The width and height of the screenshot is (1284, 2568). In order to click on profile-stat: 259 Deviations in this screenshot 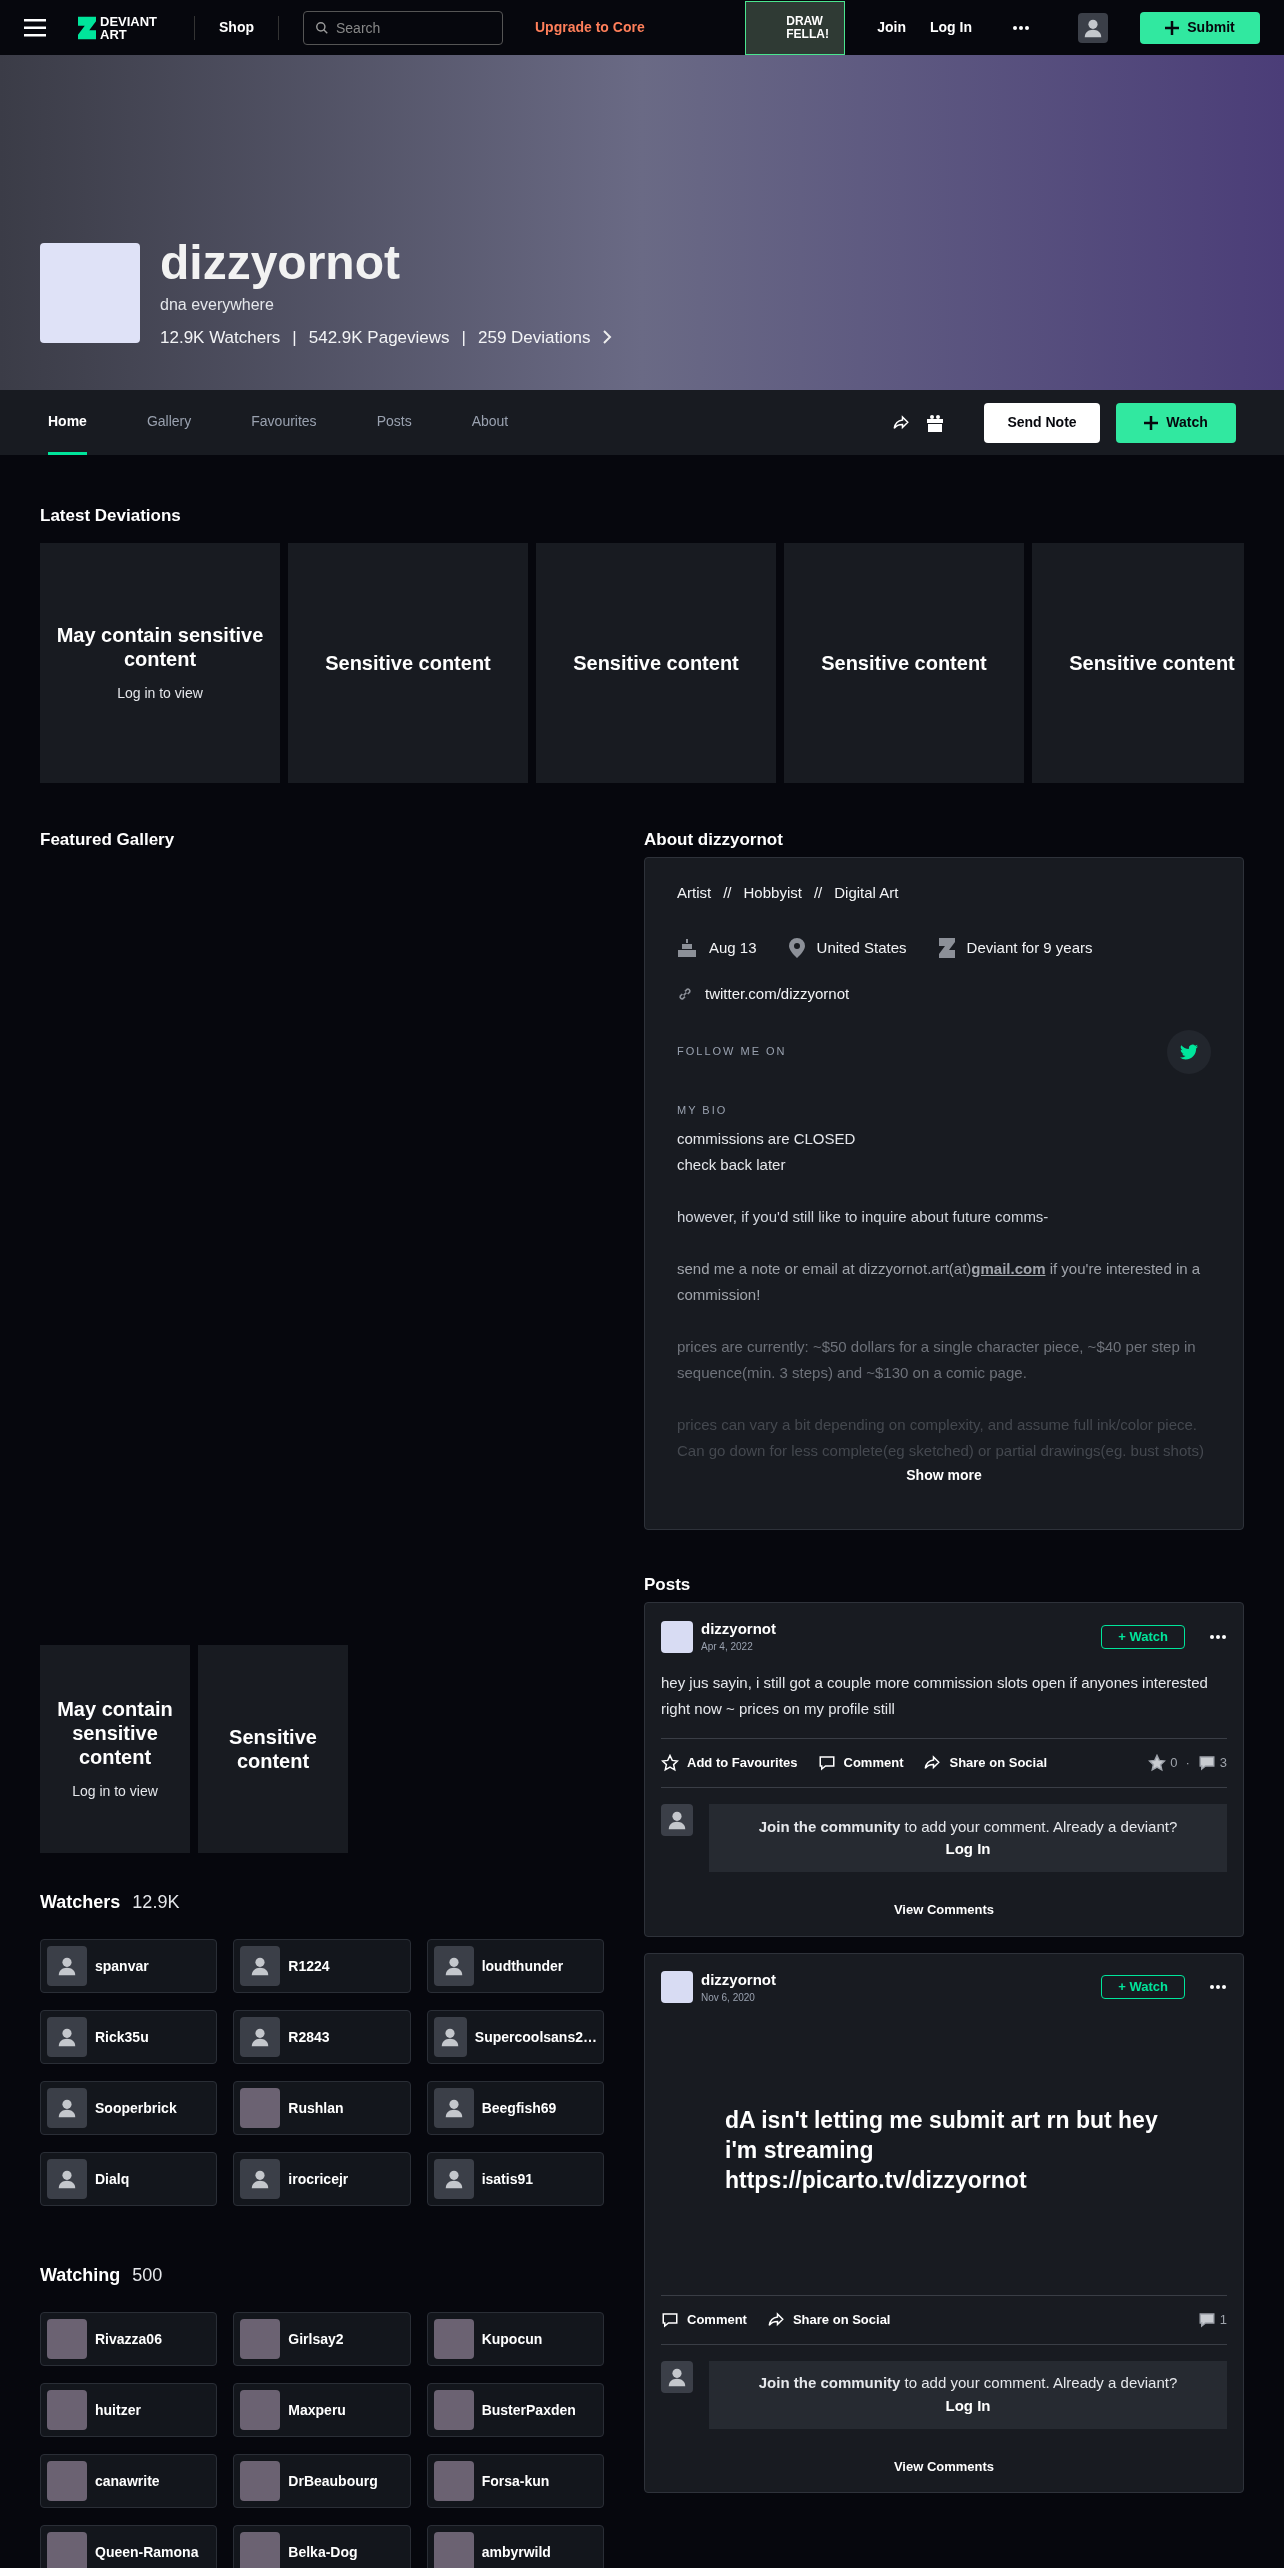, I will do `click(534, 337)`.